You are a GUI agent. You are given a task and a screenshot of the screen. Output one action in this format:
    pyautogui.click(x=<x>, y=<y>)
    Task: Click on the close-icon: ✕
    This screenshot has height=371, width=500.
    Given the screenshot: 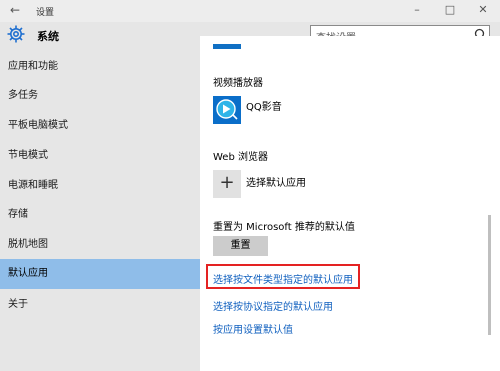 What is the action you would take?
    pyautogui.click(x=483, y=9)
    